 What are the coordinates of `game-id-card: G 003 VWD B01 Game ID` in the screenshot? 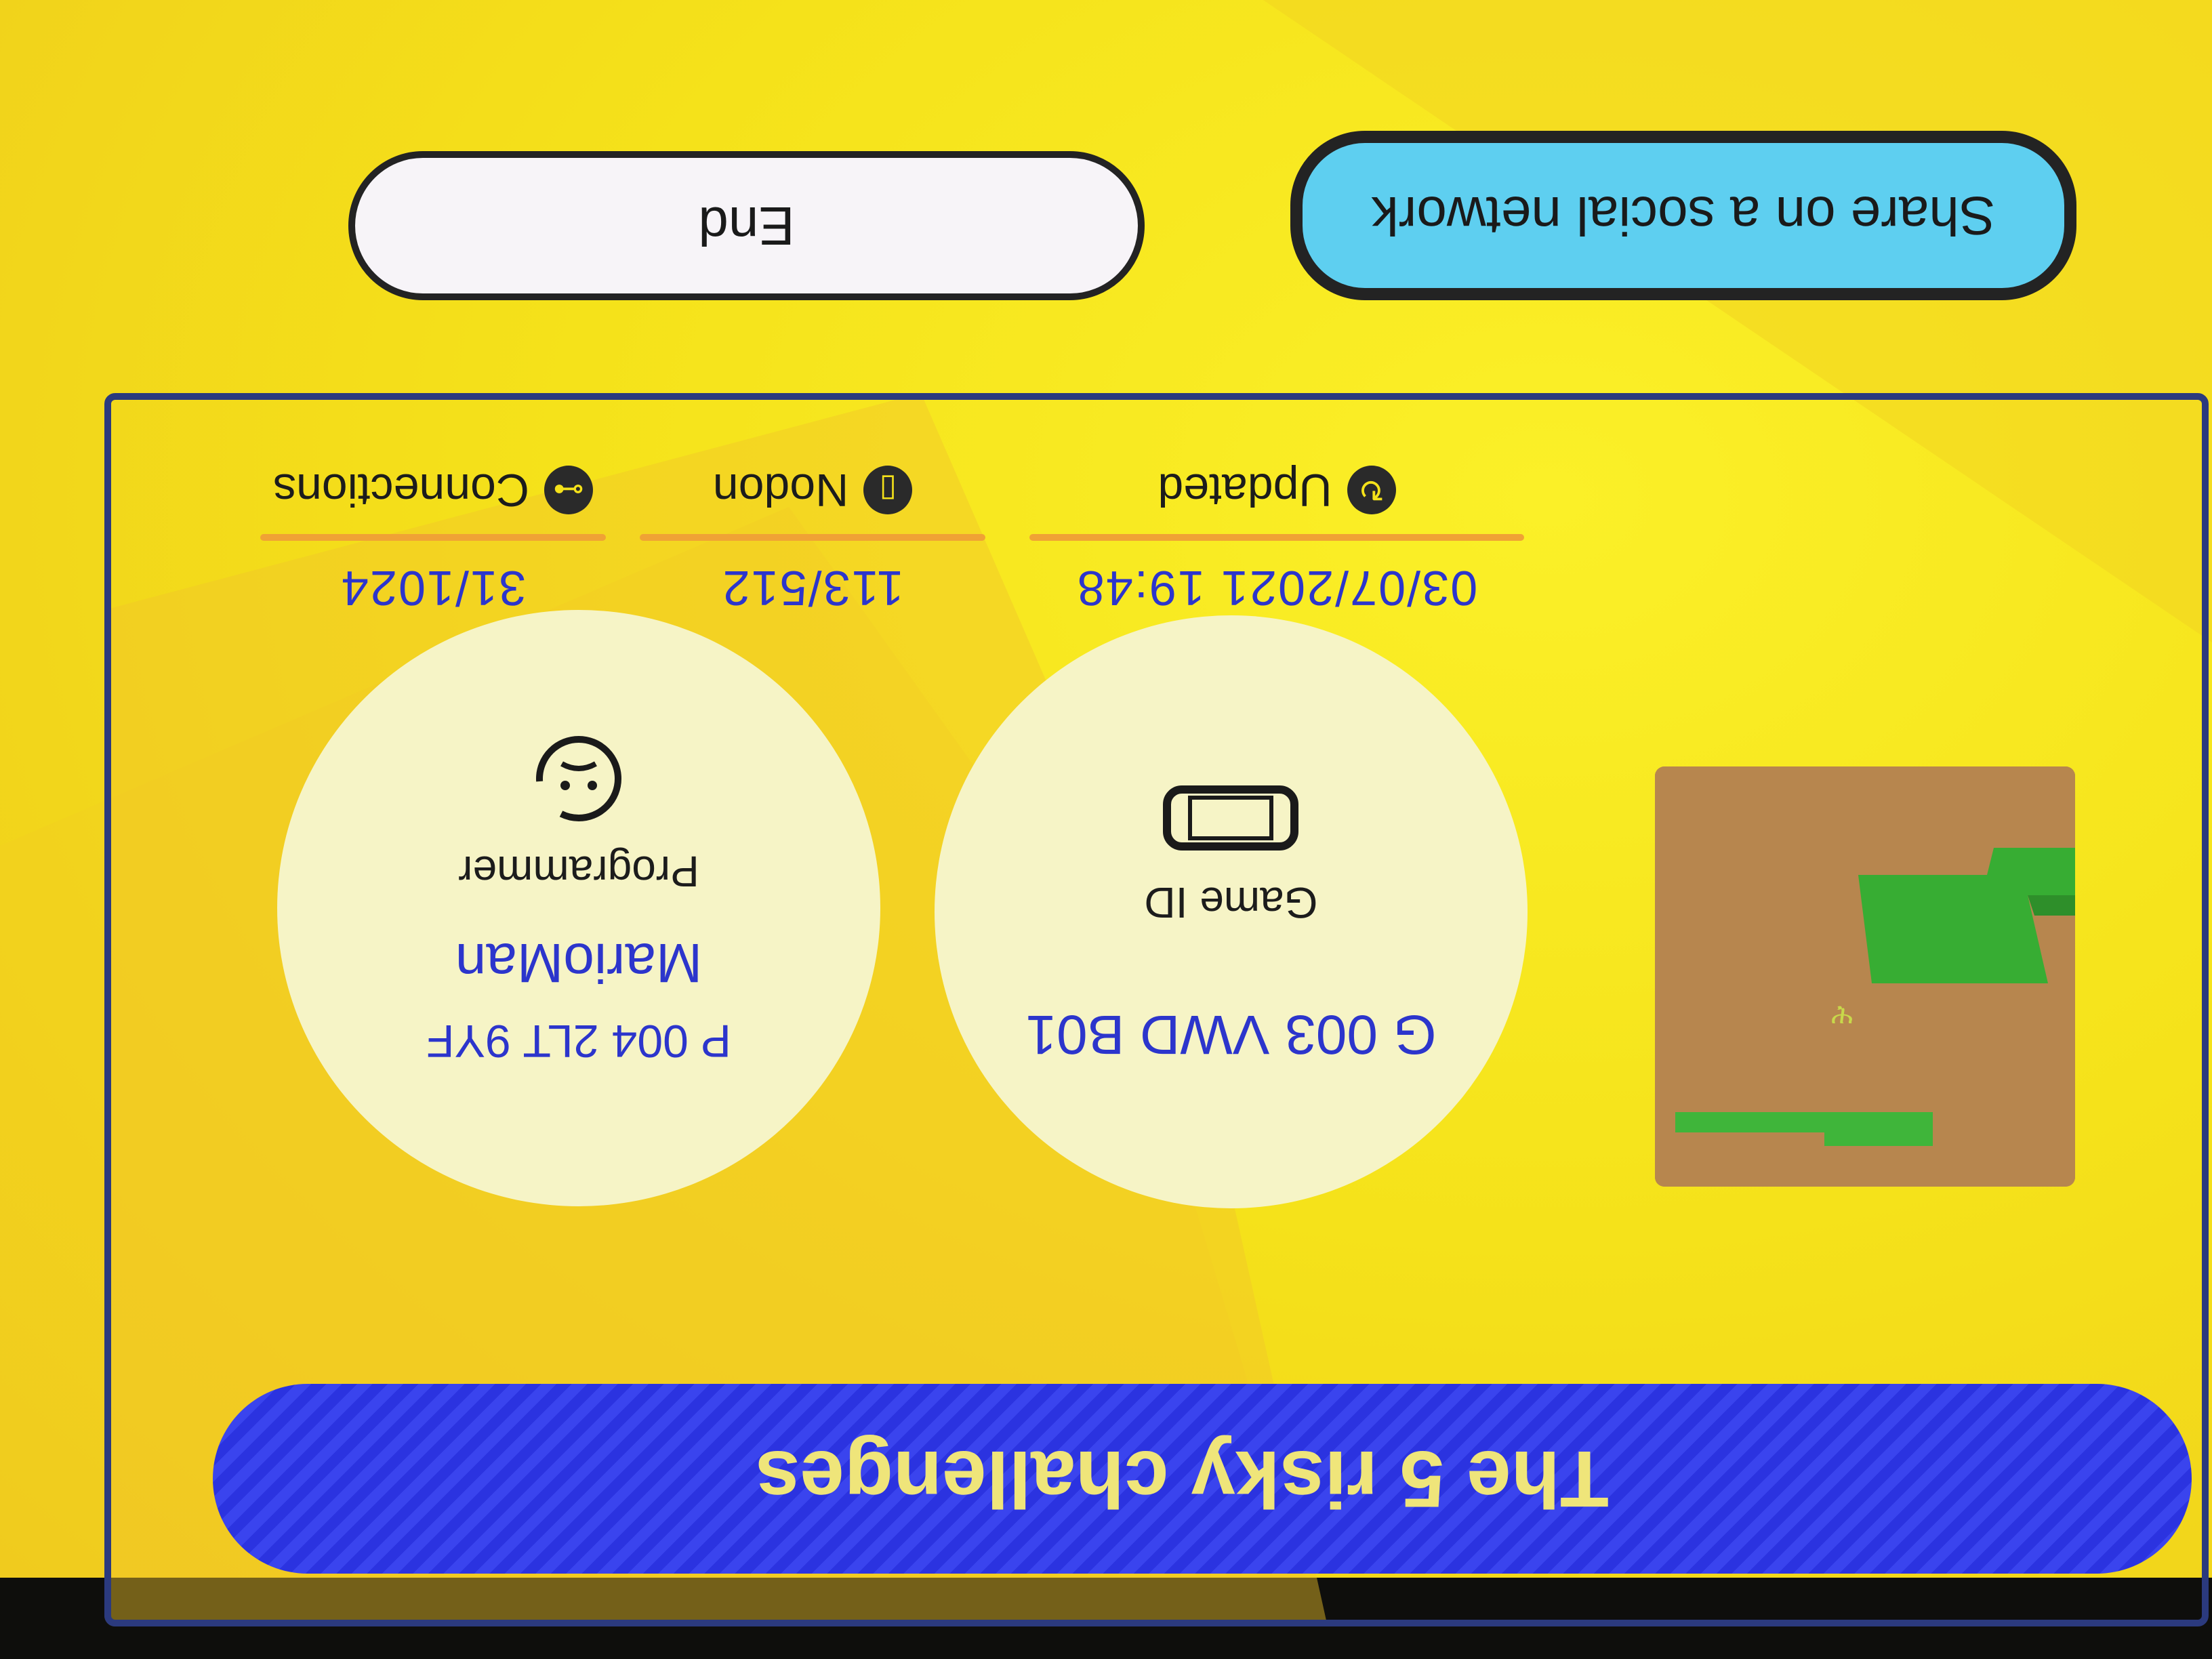 It's located at (1231, 911).